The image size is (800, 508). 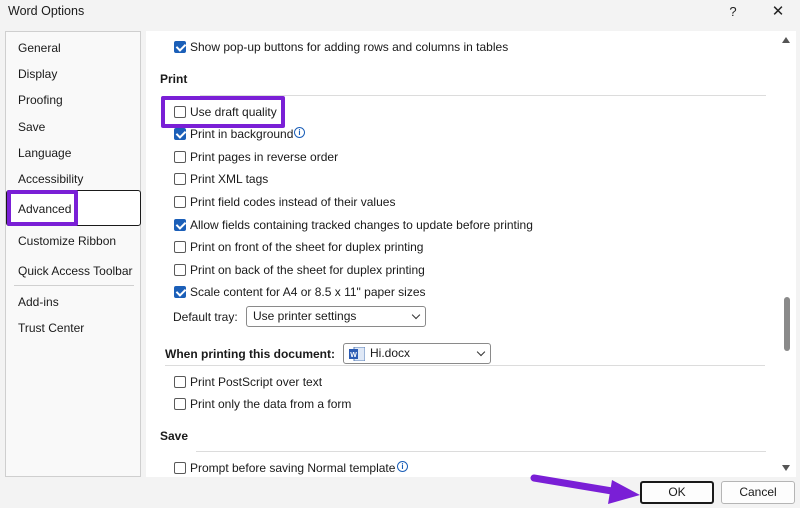 What do you see at coordinates (180, 404) in the screenshot?
I see `checkbox-print-form-data` at bounding box center [180, 404].